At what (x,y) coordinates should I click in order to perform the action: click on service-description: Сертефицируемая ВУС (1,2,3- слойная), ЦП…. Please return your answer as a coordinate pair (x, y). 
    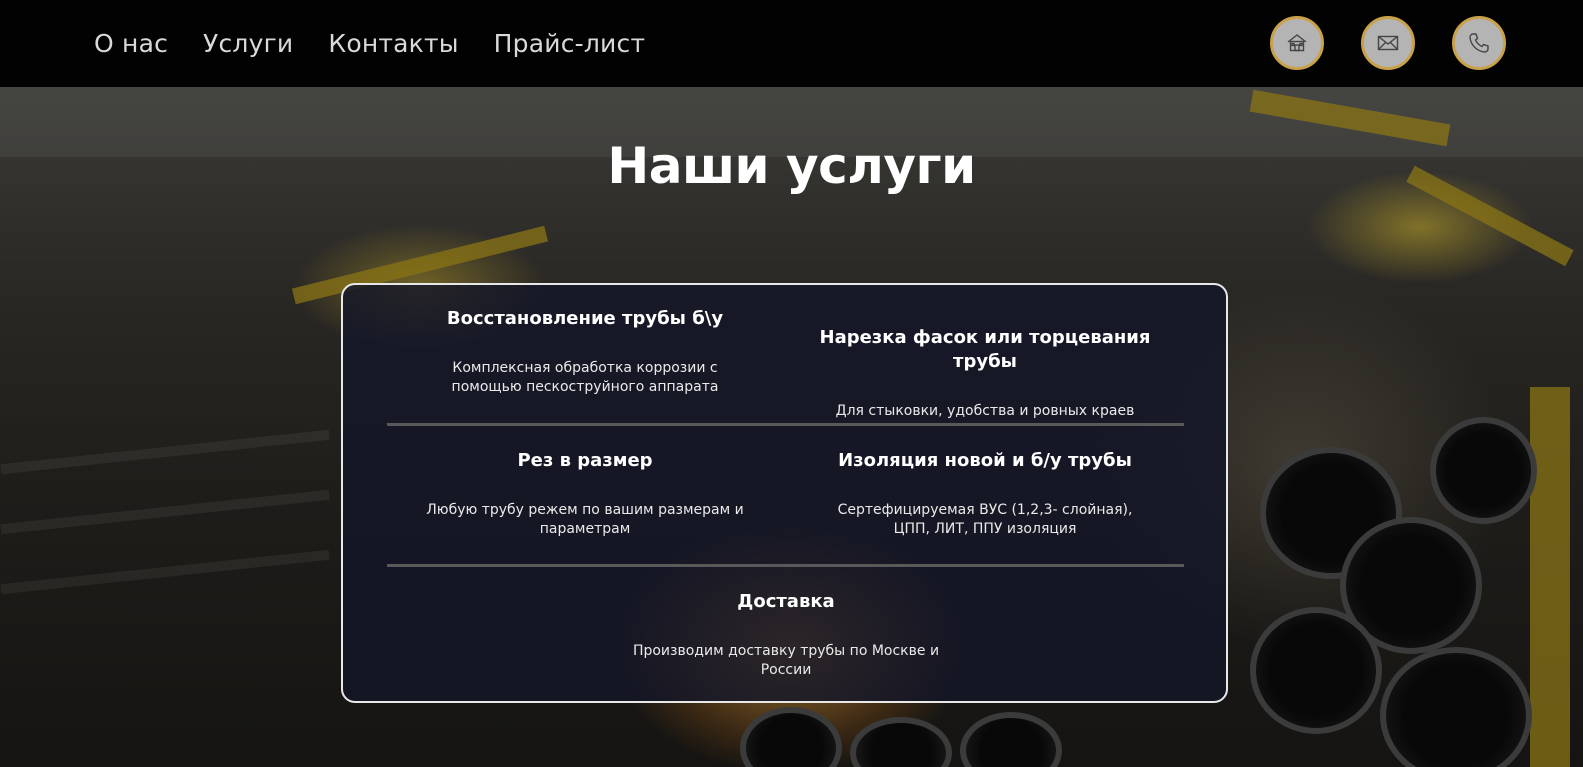
    Looking at the image, I should click on (985, 519).